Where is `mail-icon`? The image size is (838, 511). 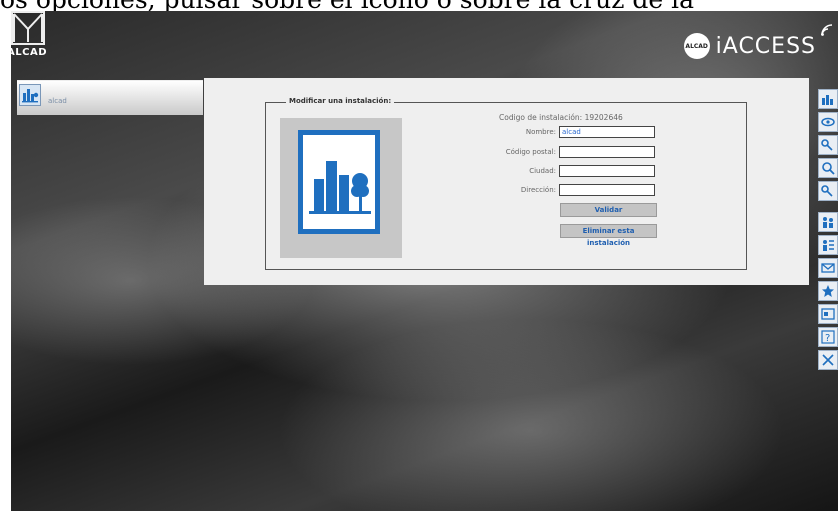 mail-icon is located at coordinates (828, 268).